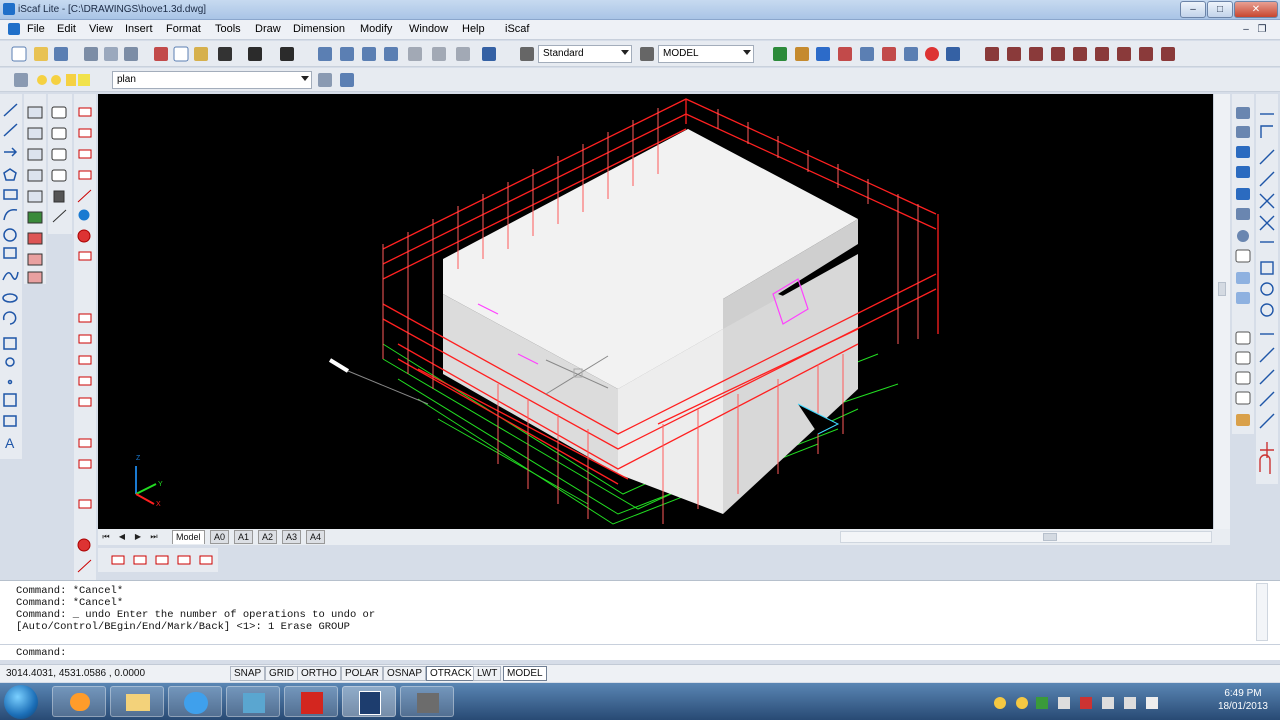 The height and width of the screenshot is (720, 1280). What do you see at coordinates (248, 673) in the screenshot?
I see `snap-toggle: SNAP` at bounding box center [248, 673].